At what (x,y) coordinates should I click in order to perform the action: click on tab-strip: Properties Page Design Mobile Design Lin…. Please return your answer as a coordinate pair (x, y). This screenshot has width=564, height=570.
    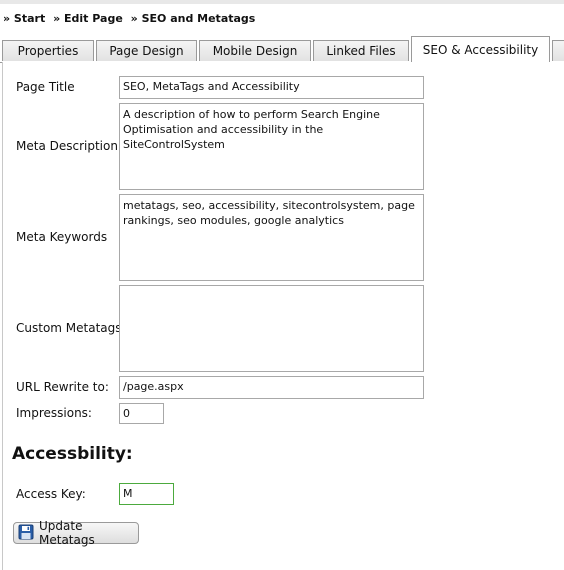
    Looking at the image, I should click on (282, 49).